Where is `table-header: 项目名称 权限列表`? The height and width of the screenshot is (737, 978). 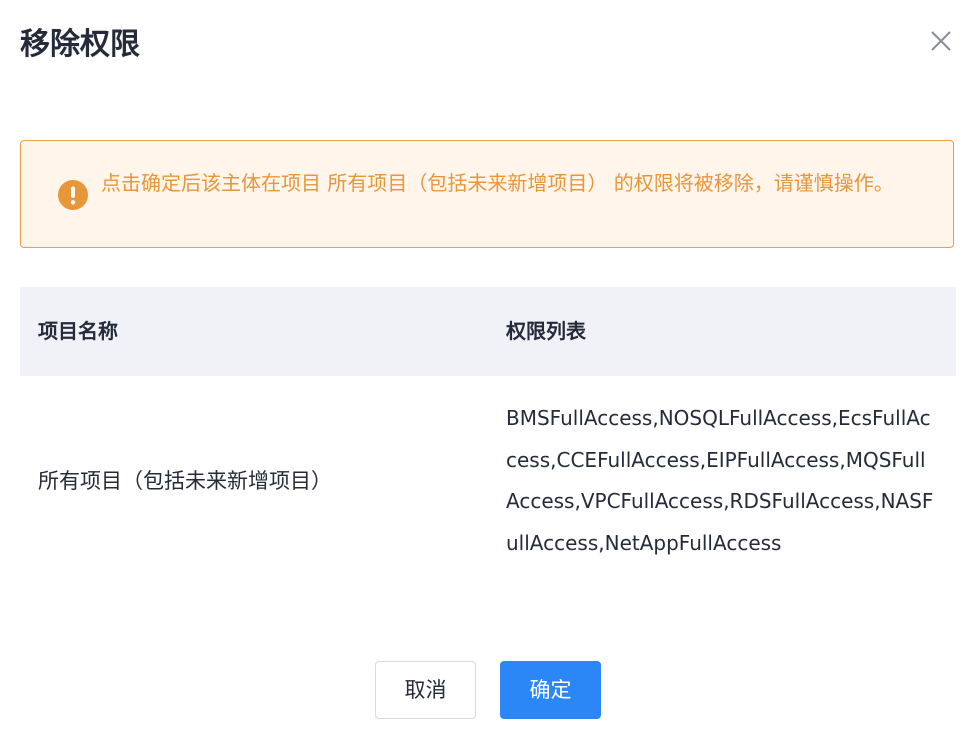
table-header: 项目名称 权限列表 is located at coordinates (488, 331).